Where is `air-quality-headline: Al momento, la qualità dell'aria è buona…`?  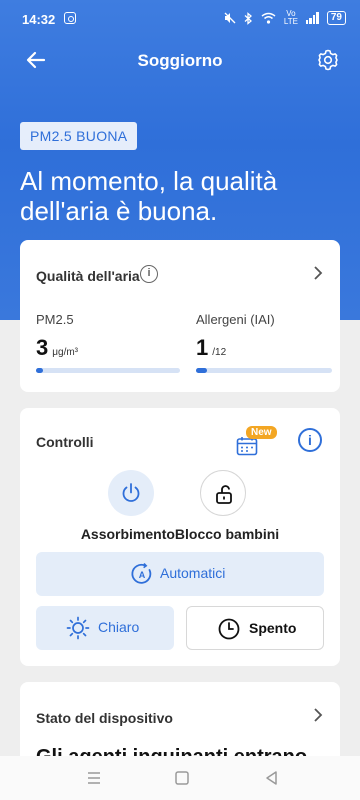 air-quality-headline: Al momento, la qualità dell'aria è buona… is located at coordinates (149, 196).